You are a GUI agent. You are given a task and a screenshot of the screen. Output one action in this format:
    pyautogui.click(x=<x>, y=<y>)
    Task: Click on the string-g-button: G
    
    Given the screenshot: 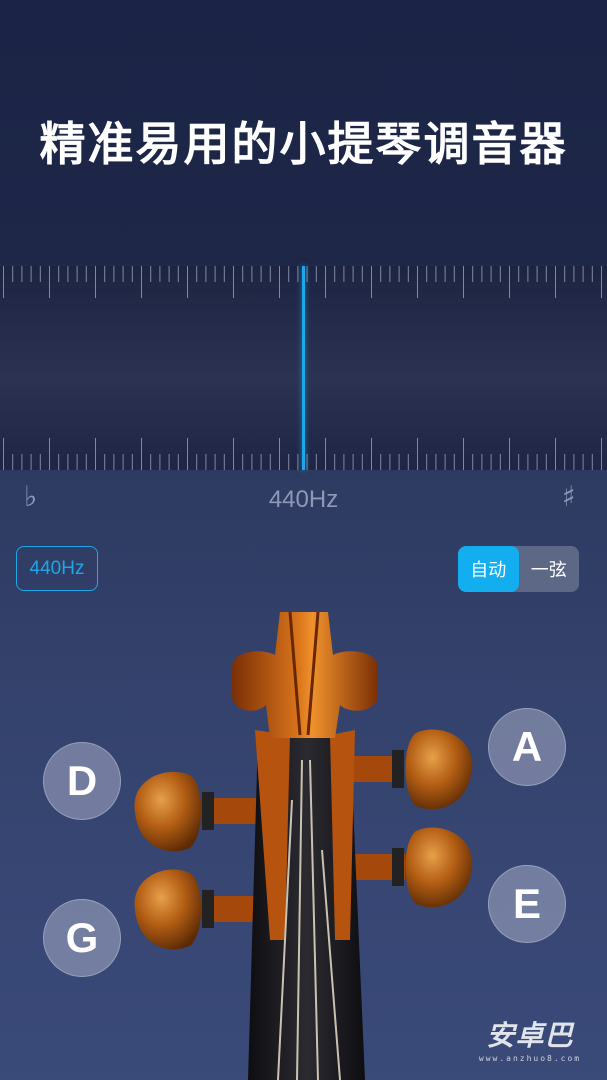 What is the action you would take?
    pyautogui.click(x=82, y=938)
    